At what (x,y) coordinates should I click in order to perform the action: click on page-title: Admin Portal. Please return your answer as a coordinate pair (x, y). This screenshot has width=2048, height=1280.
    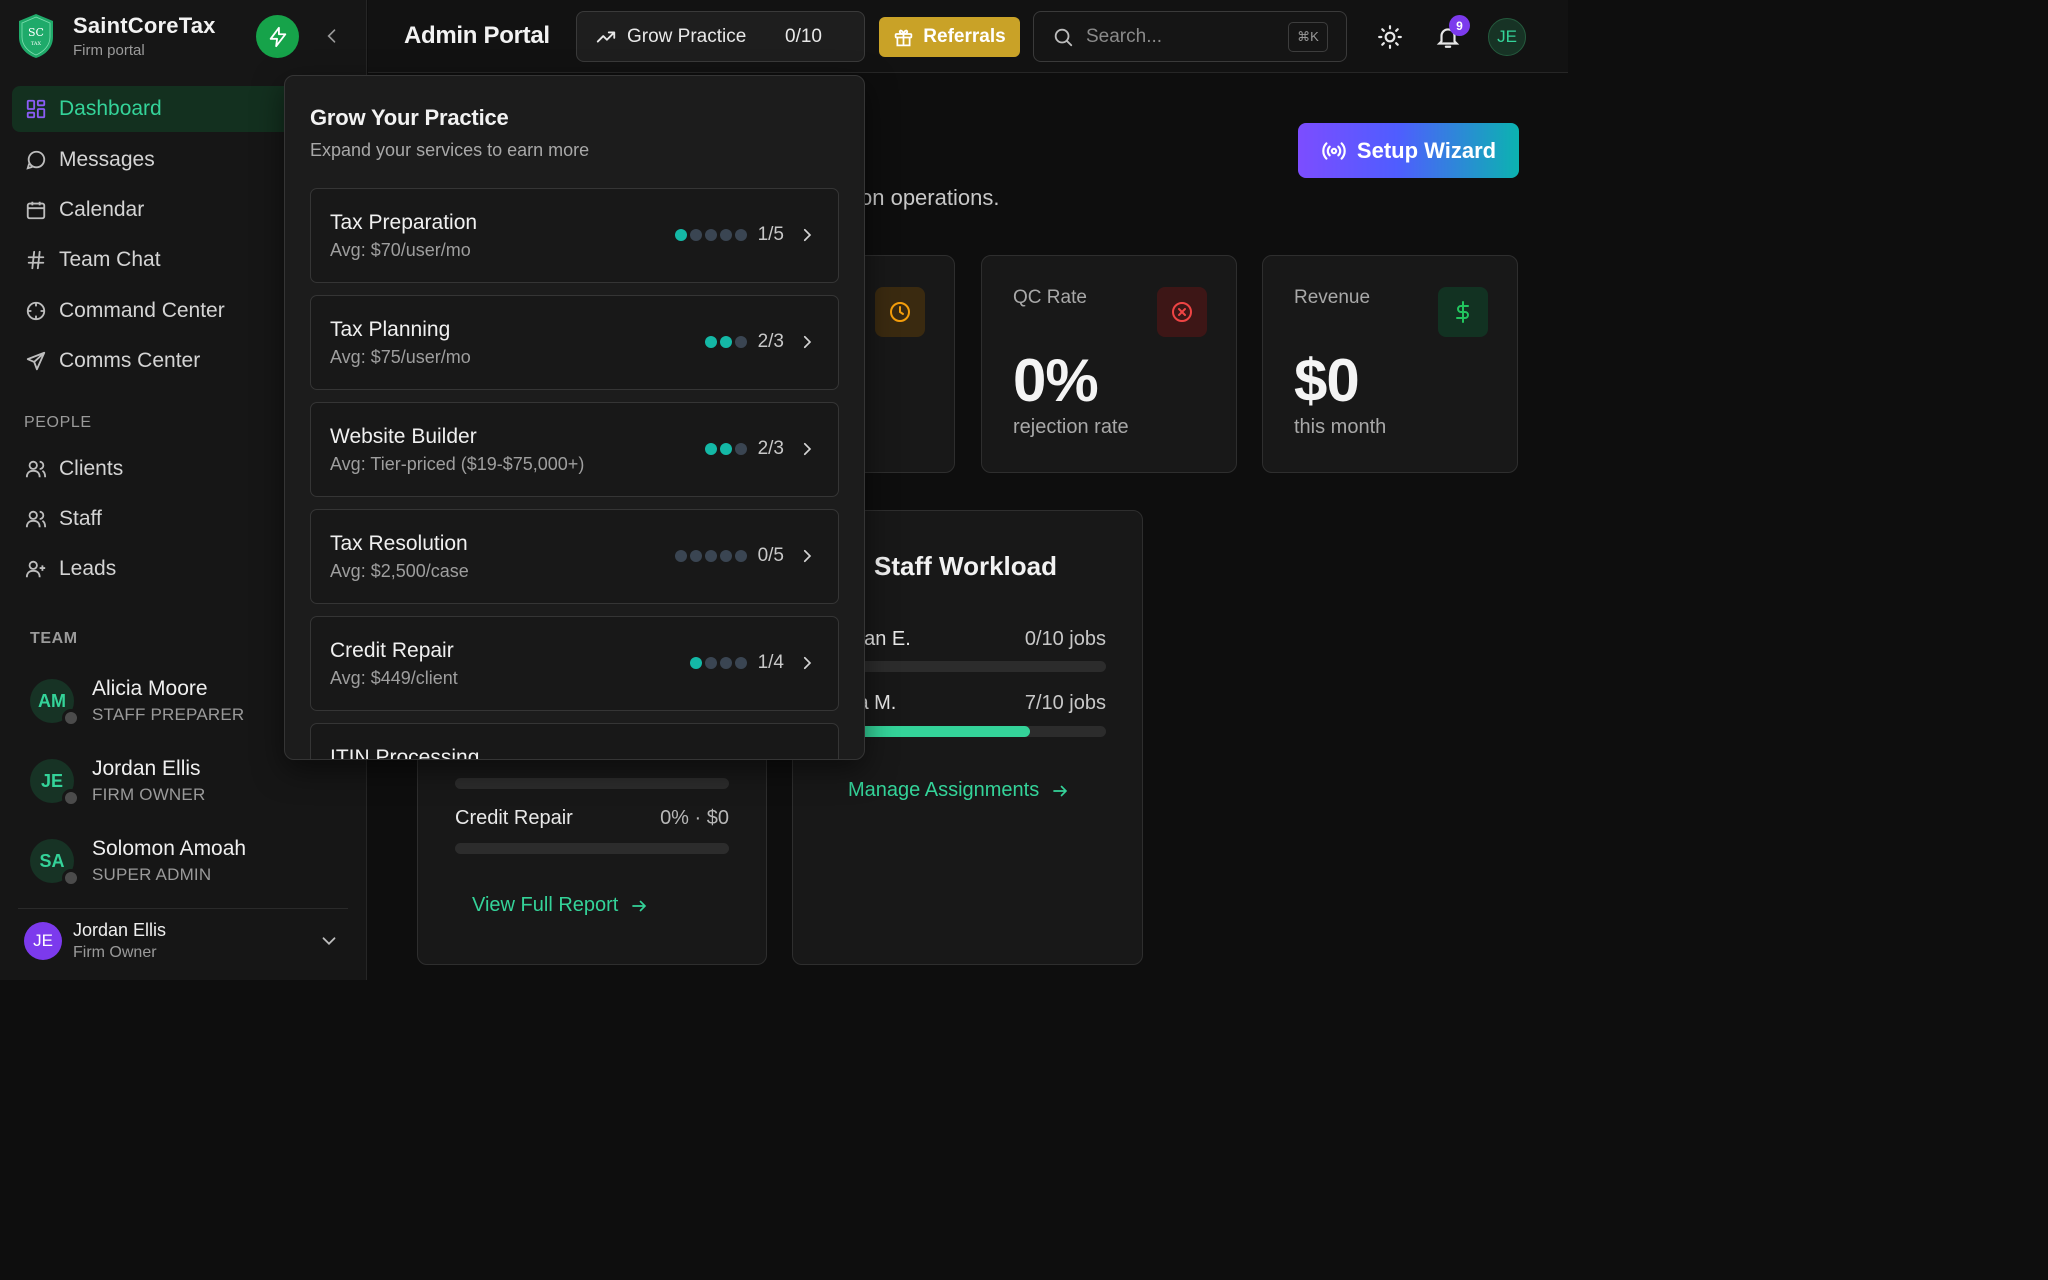
    Looking at the image, I should click on (477, 35).